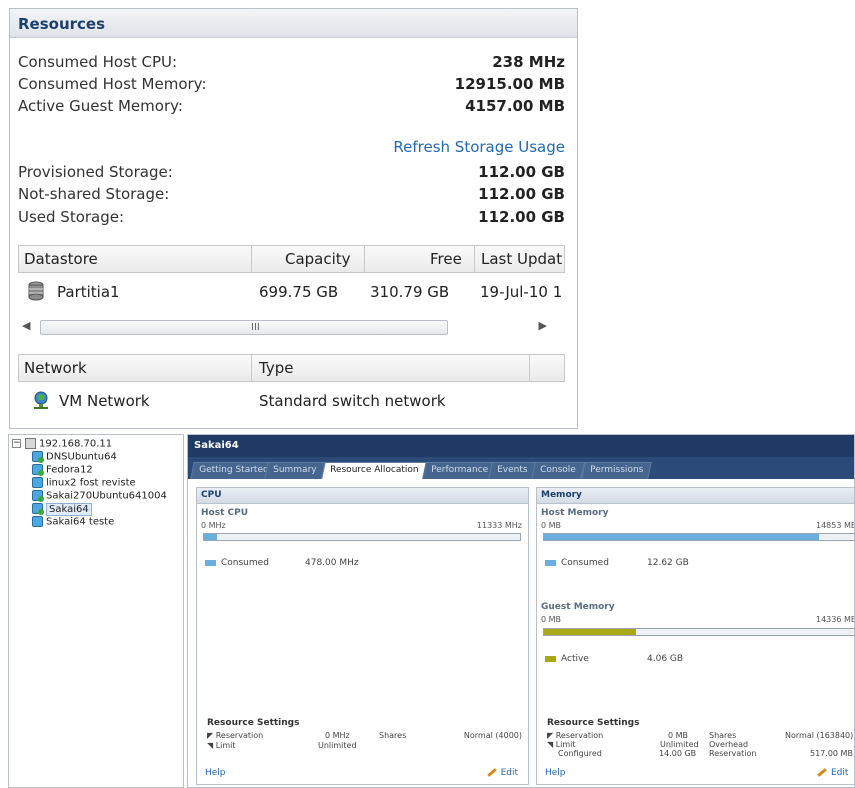 Image resolution: width=855 pixels, height=788 pixels. Describe the element at coordinates (69, 470) in the screenshot. I see `vm-label: Fedora12` at that location.